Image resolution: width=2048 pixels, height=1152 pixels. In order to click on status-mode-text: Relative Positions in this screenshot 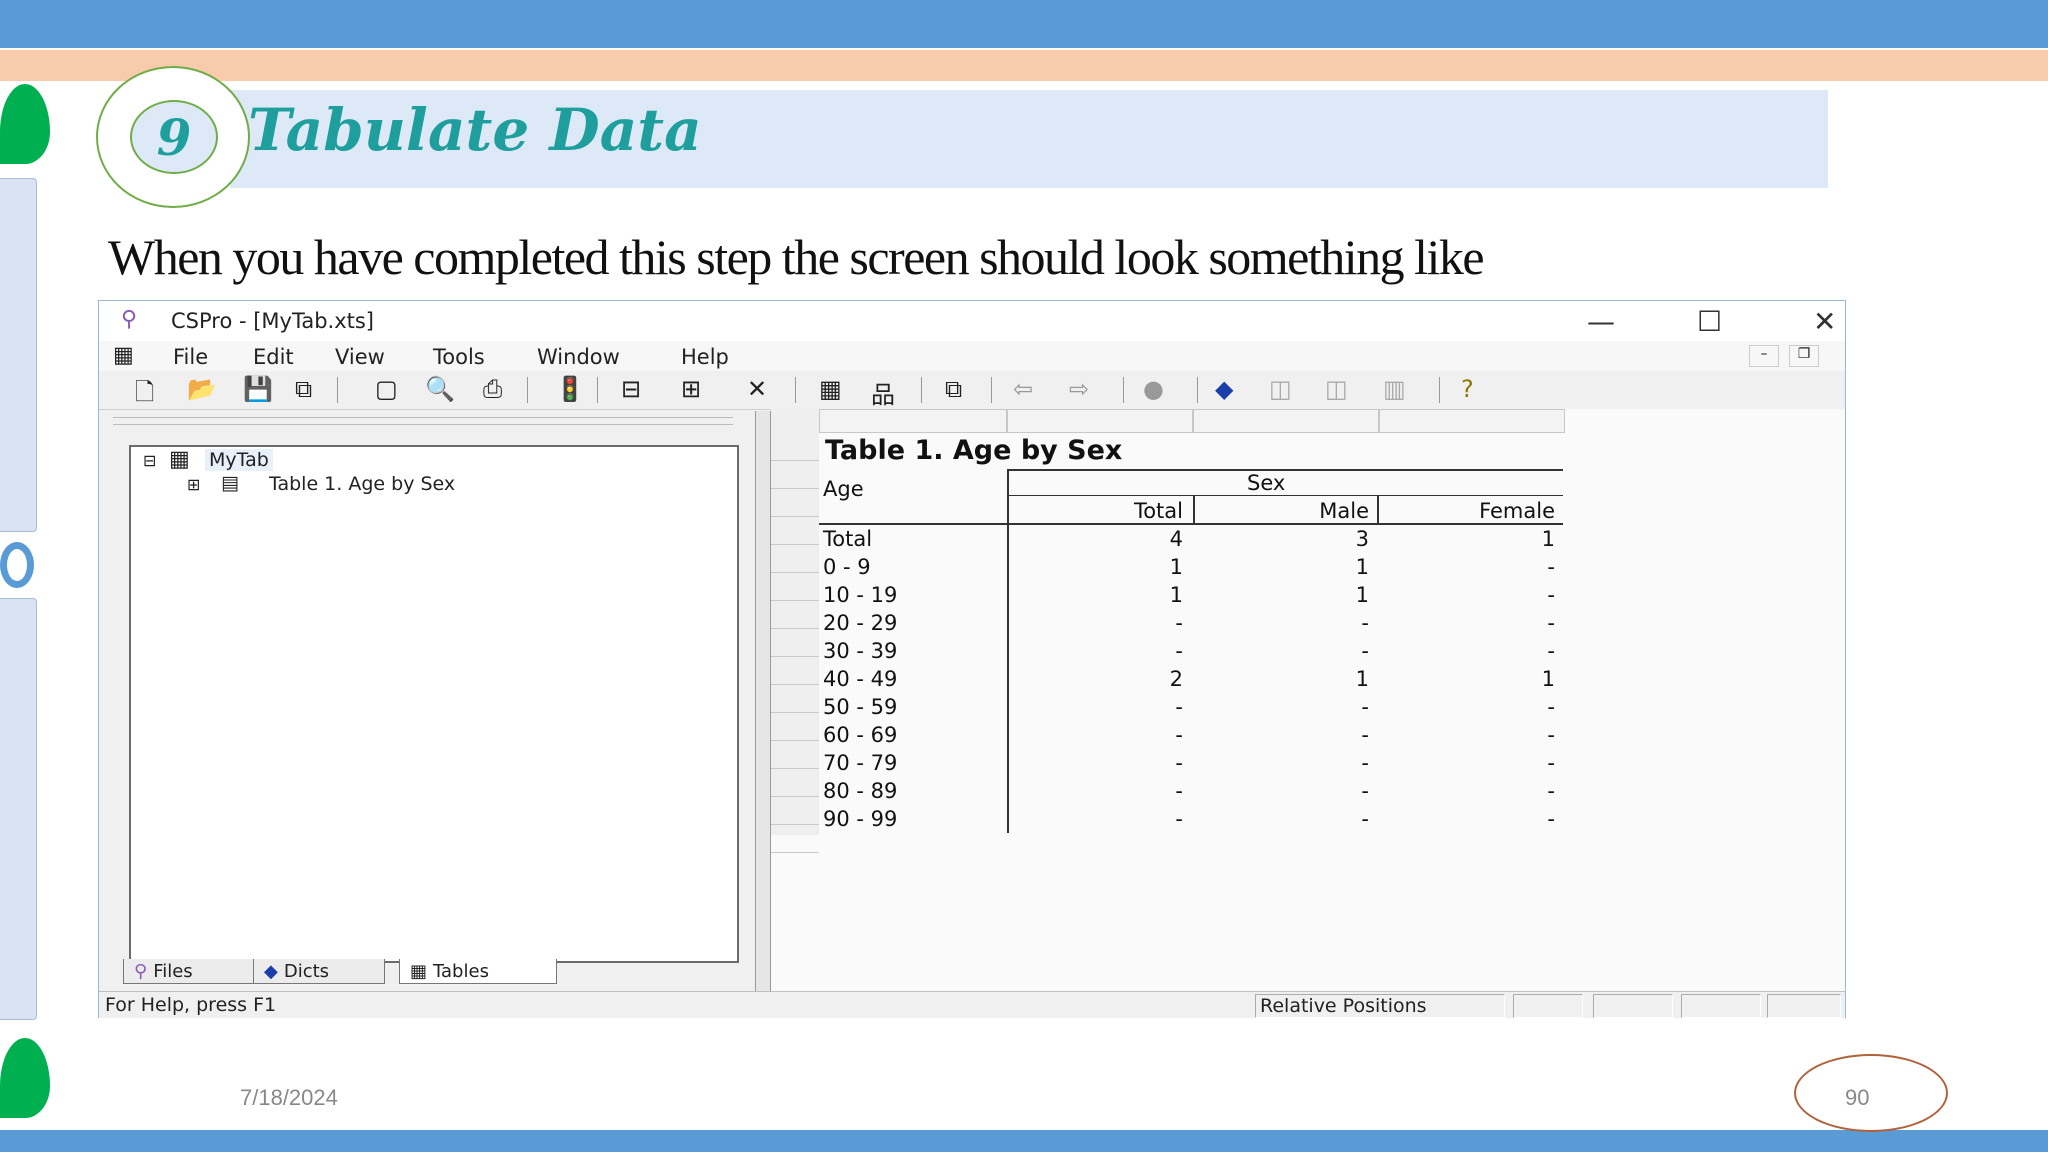, I will do `click(1343, 1006)`.